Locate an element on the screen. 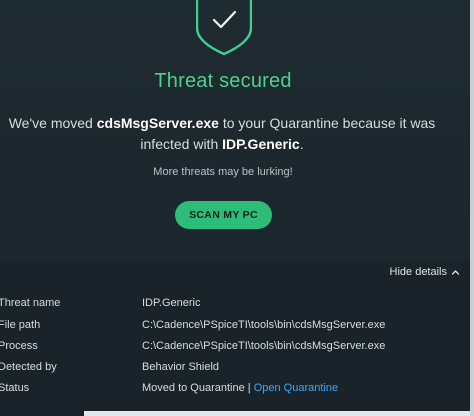  detail-value: Behavior Shield is located at coordinates (181, 367).